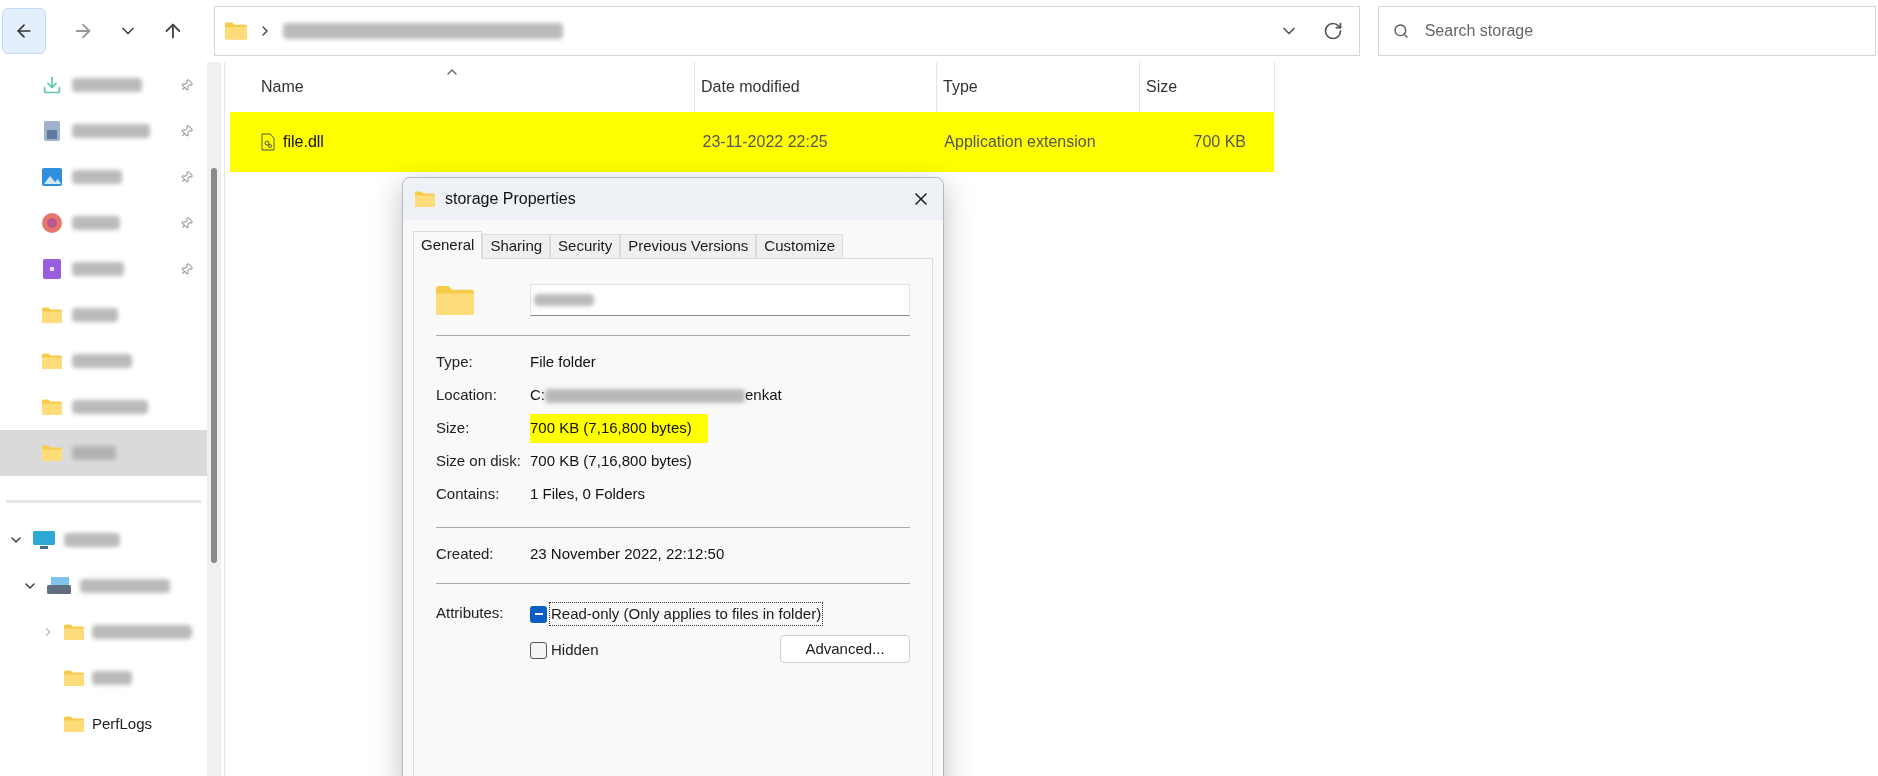  What do you see at coordinates (765, 142) in the screenshot?
I see `date-modified-cell-text: 23-11-2022 22:25` at bounding box center [765, 142].